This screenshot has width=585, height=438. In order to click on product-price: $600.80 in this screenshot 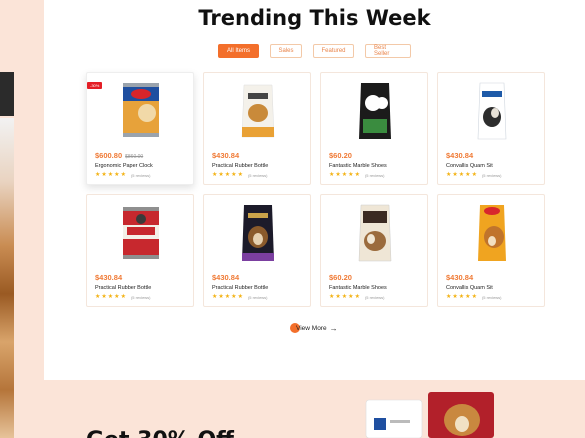, I will do `click(109, 155)`.